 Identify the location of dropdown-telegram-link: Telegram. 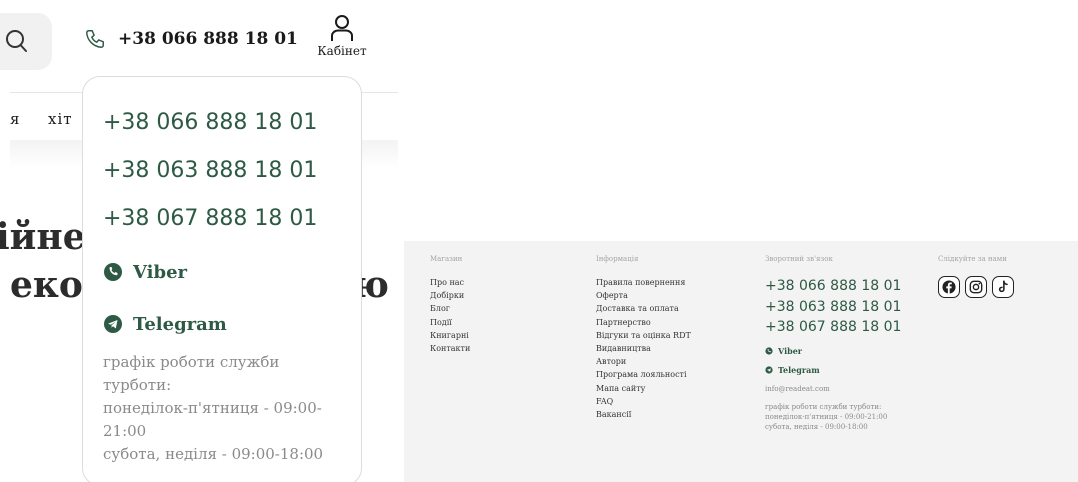
(232, 324).